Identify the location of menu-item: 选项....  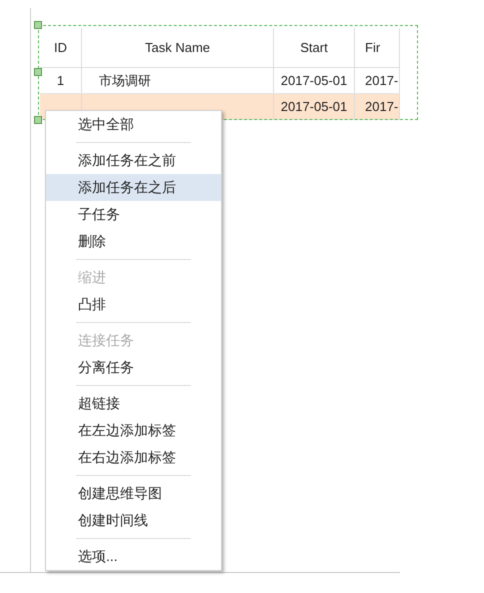
(133, 556).